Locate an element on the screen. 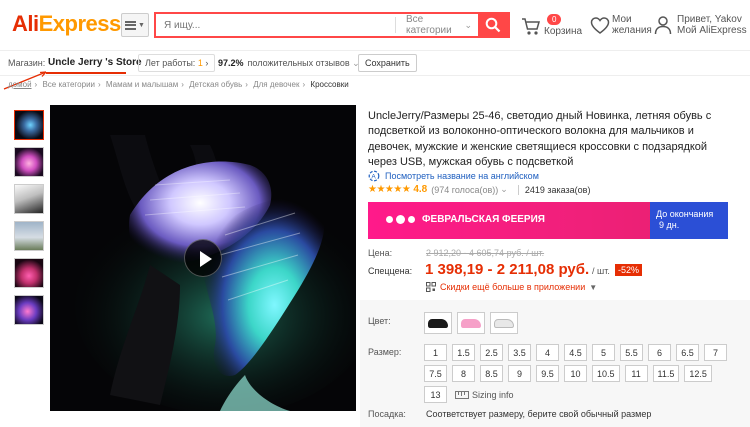 The height and width of the screenshot is (427, 750). size-option: 12.5 is located at coordinates (698, 373).